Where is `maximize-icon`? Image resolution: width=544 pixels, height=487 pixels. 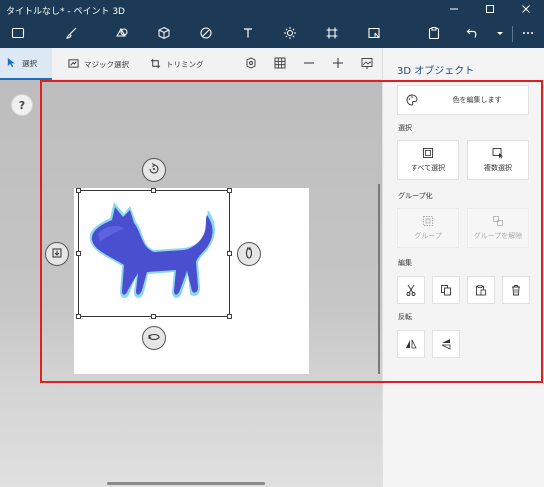
maximize-icon is located at coordinates (490, 10).